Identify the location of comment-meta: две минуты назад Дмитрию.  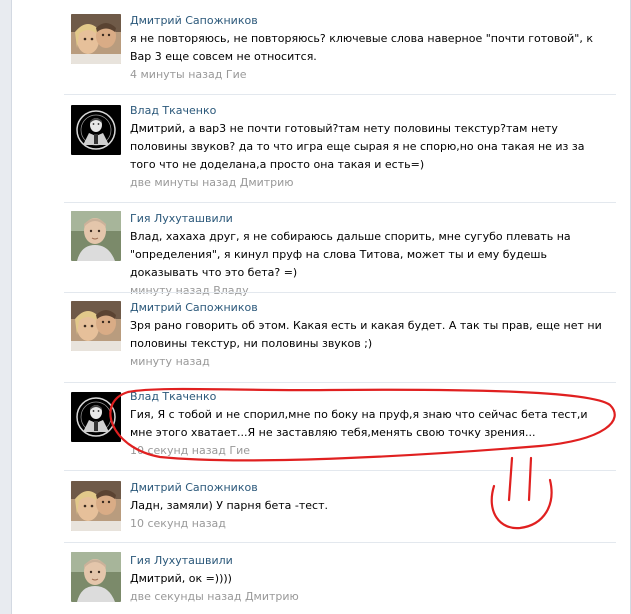
(371, 183).